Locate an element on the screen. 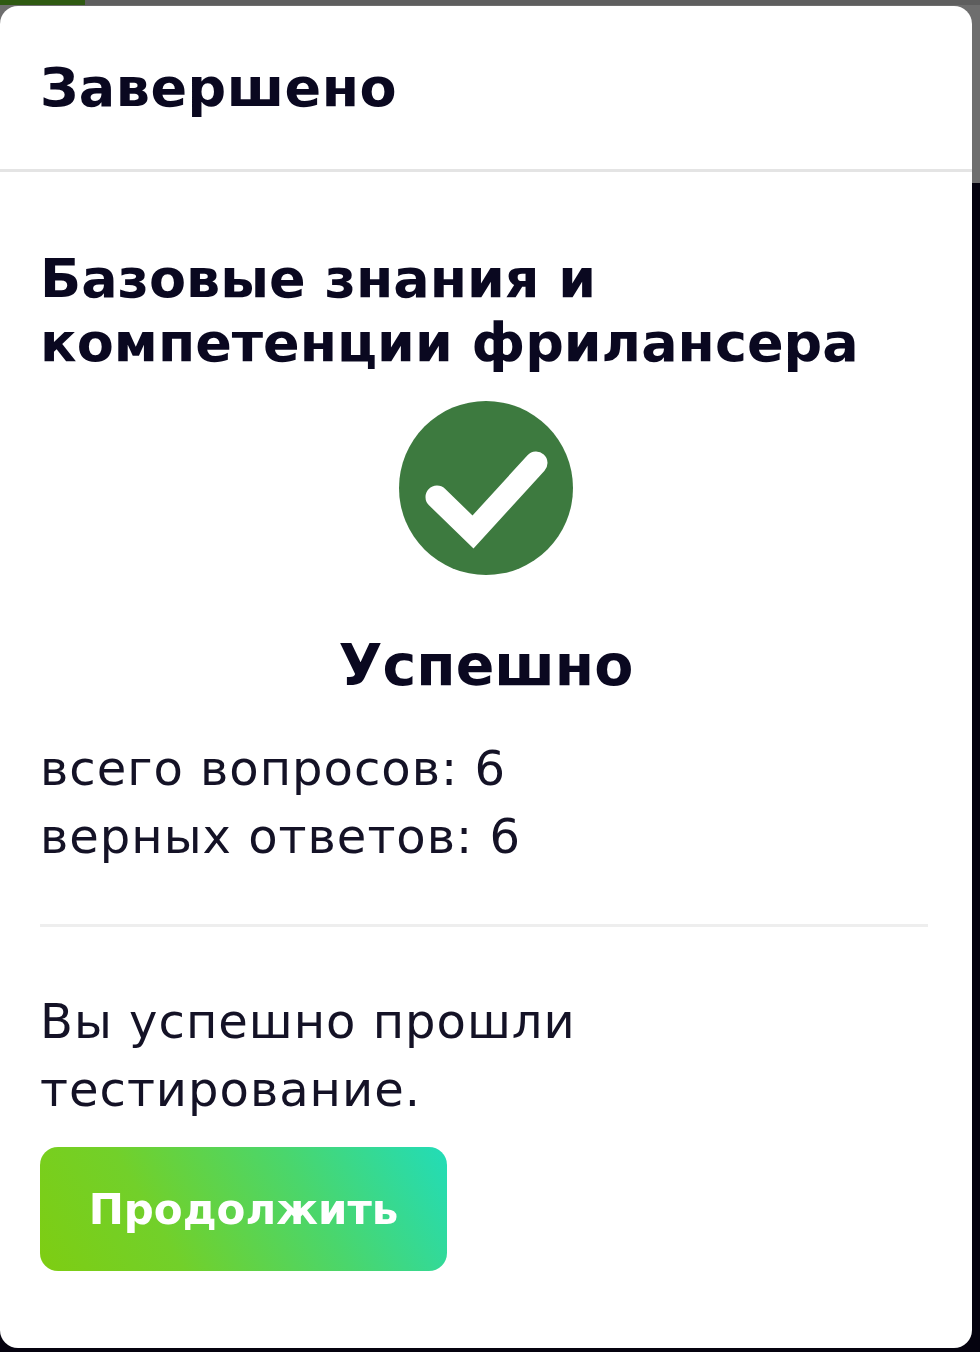 Image resolution: width=980 pixels, height=1352 pixels. stat-line: верных ответов: 6 is located at coordinates (281, 836).